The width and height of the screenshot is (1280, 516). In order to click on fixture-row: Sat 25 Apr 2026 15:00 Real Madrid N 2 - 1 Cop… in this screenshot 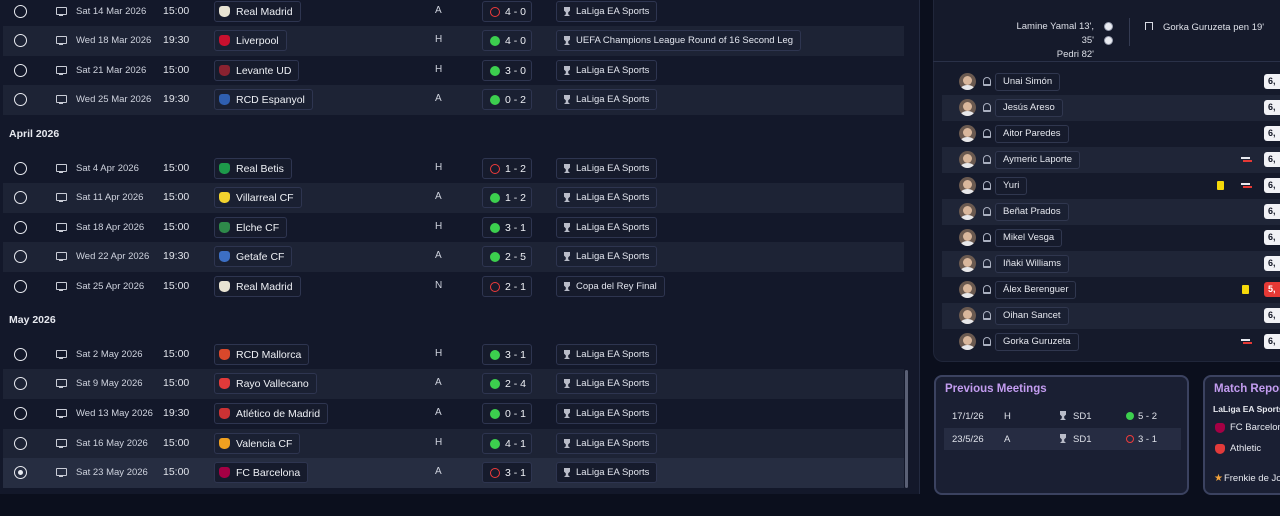, I will do `click(453, 287)`.